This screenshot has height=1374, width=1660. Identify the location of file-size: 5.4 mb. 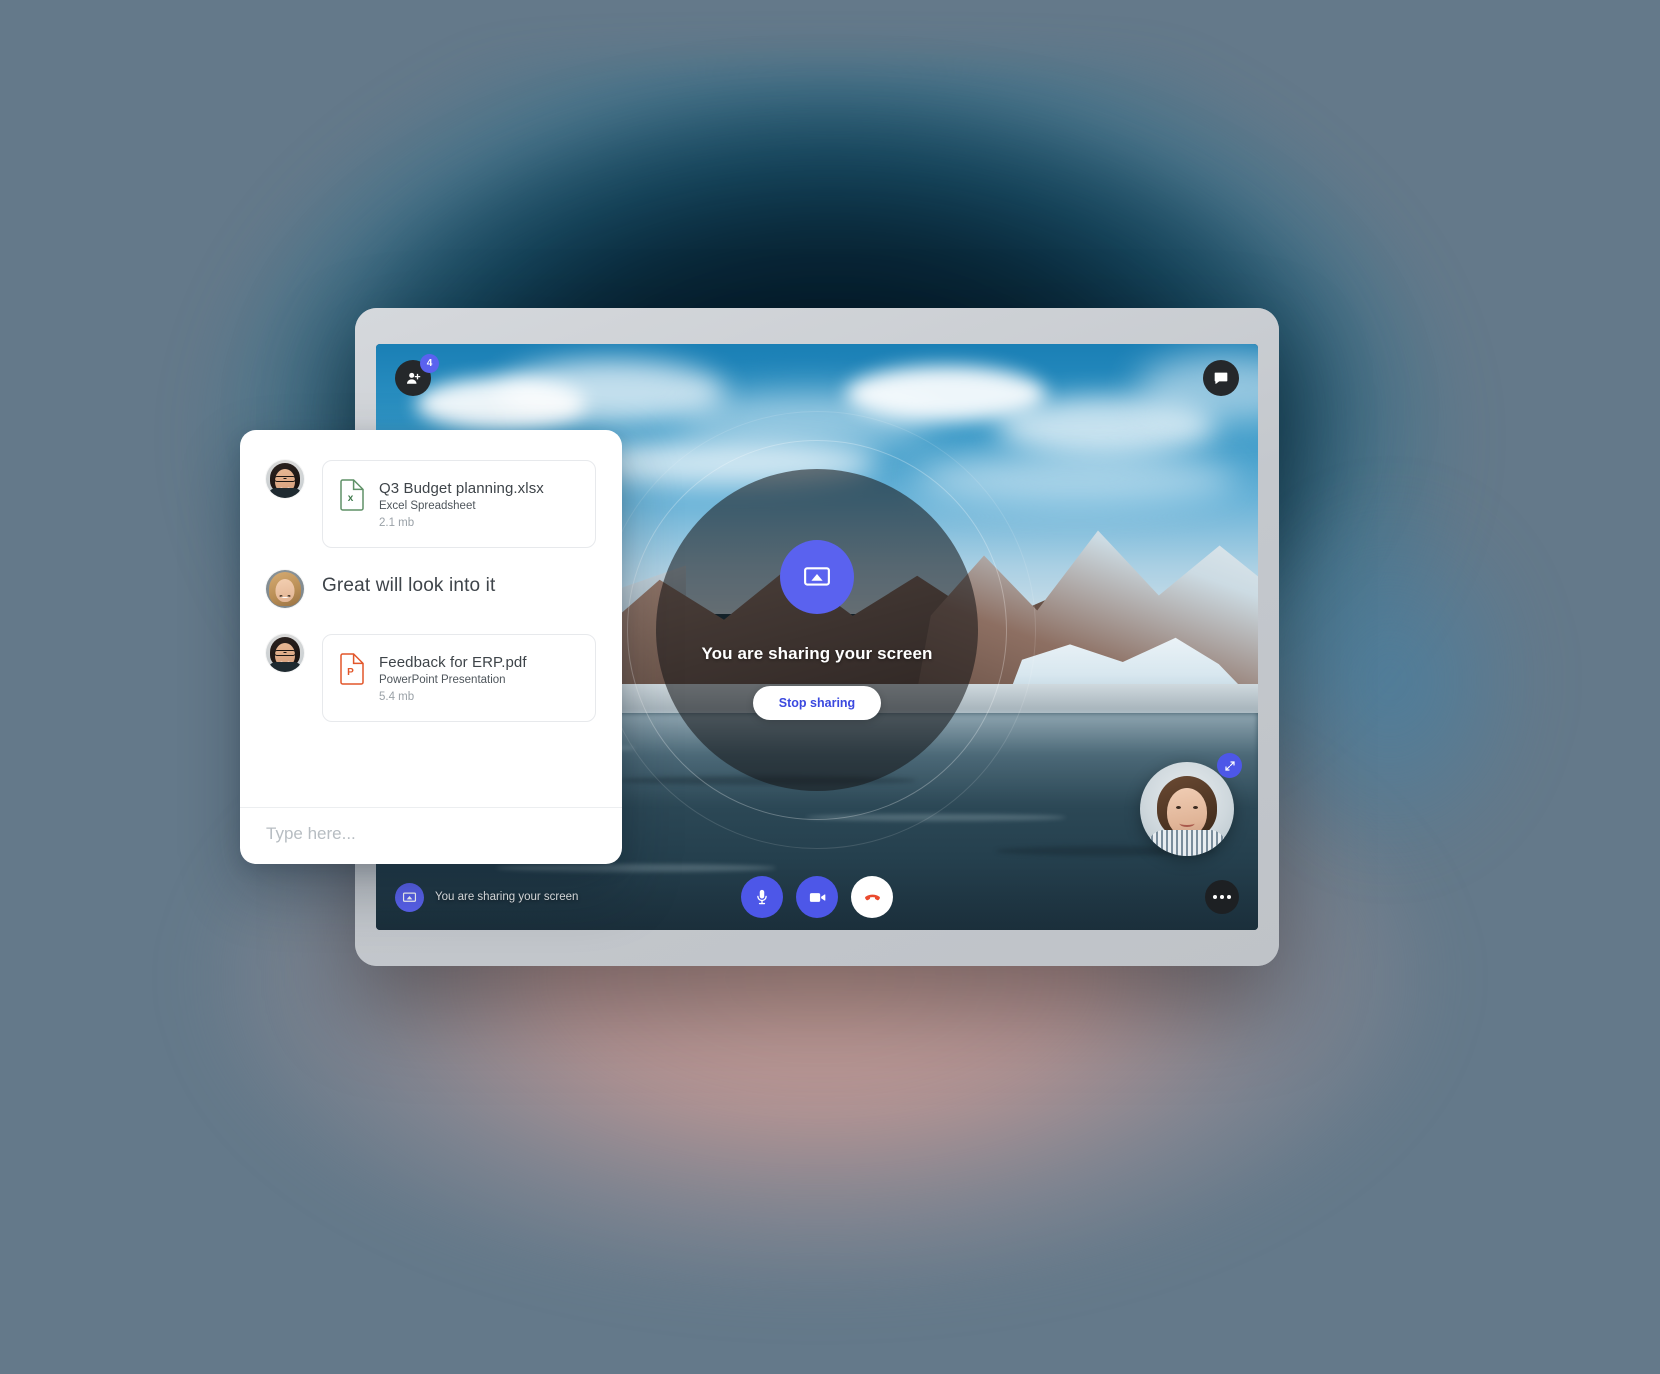
(397, 697).